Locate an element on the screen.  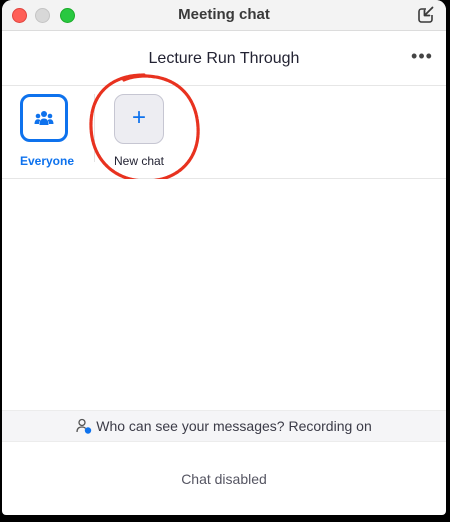
chat-header: Lecture Run Through ••• is located at coordinates (224, 58).